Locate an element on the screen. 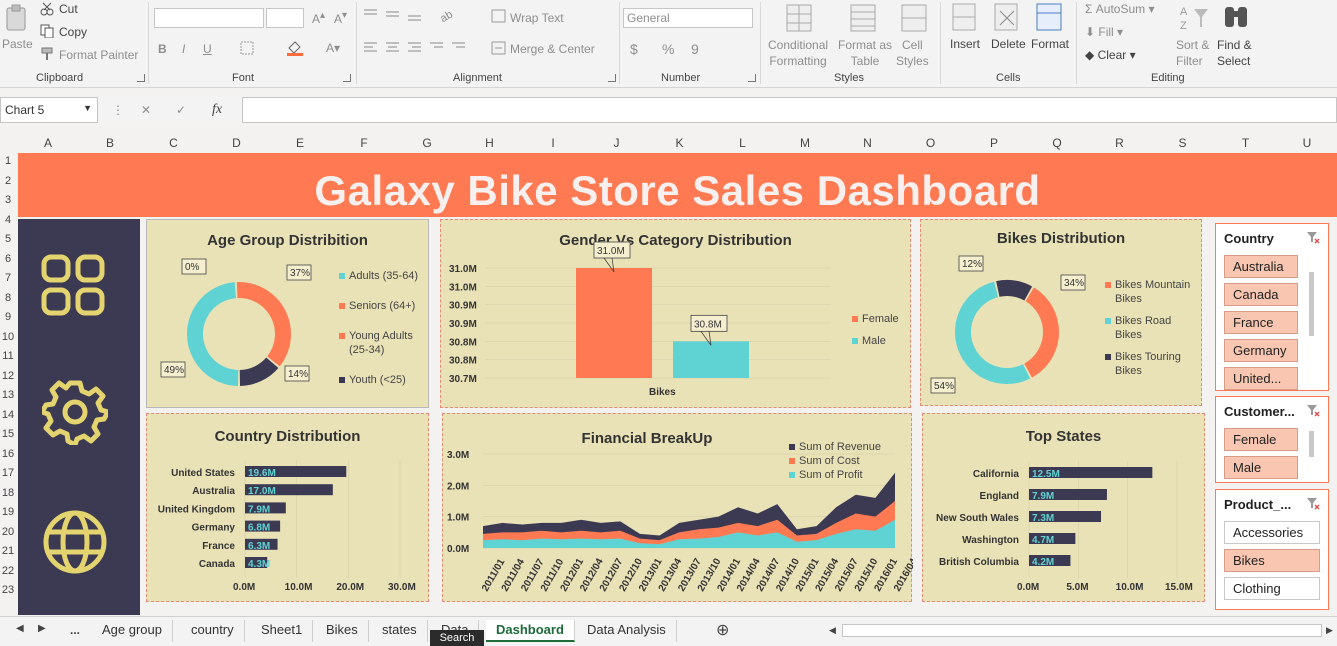  row-header: 8 is located at coordinates (8, 298).